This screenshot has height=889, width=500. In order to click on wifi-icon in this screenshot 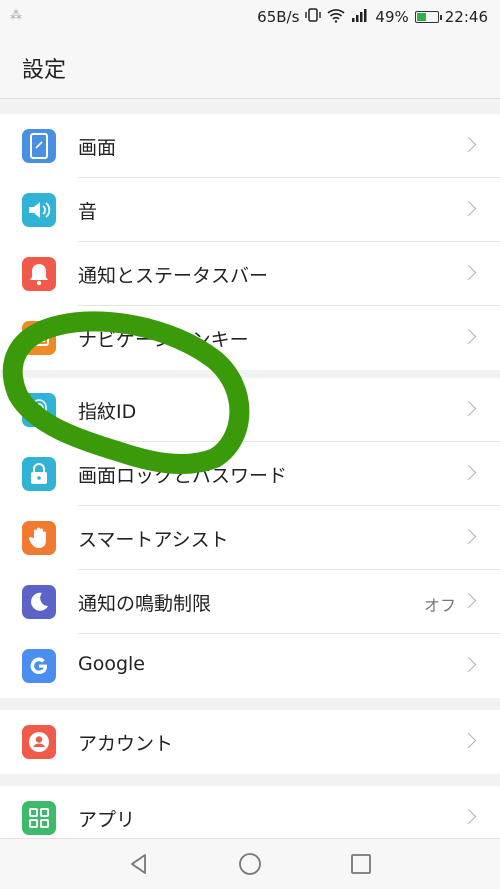, I will do `click(336, 17)`.